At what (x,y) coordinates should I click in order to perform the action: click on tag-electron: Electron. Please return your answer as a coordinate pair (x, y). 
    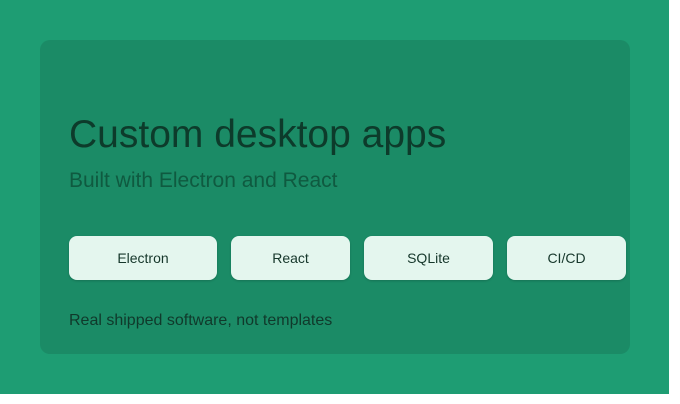
    Looking at the image, I should click on (143, 258).